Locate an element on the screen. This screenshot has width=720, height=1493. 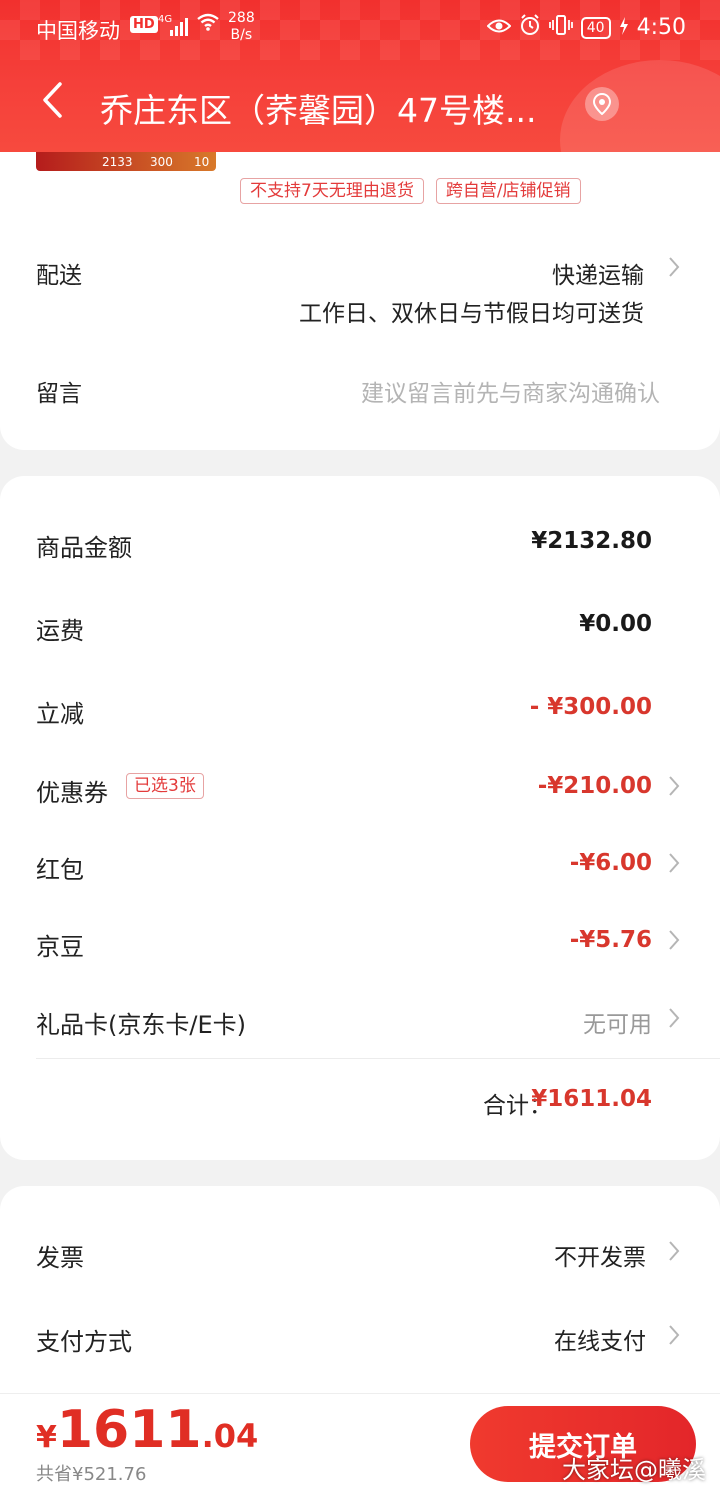
gift-card-value: 无可用 is located at coordinates (617, 1025).